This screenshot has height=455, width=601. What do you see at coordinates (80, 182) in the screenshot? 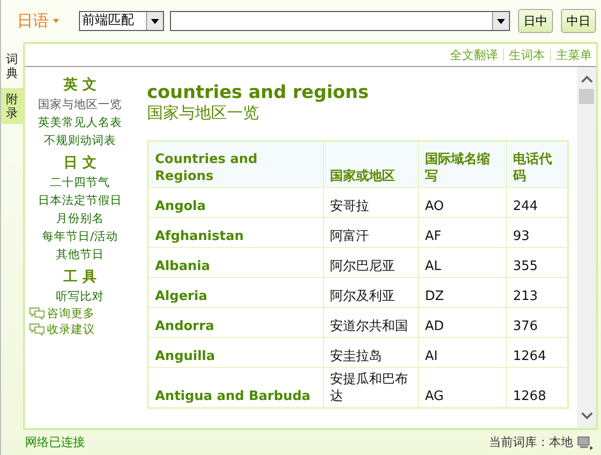
I see `sidebar-item: 二十四节气` at bounding box center [80, 182].